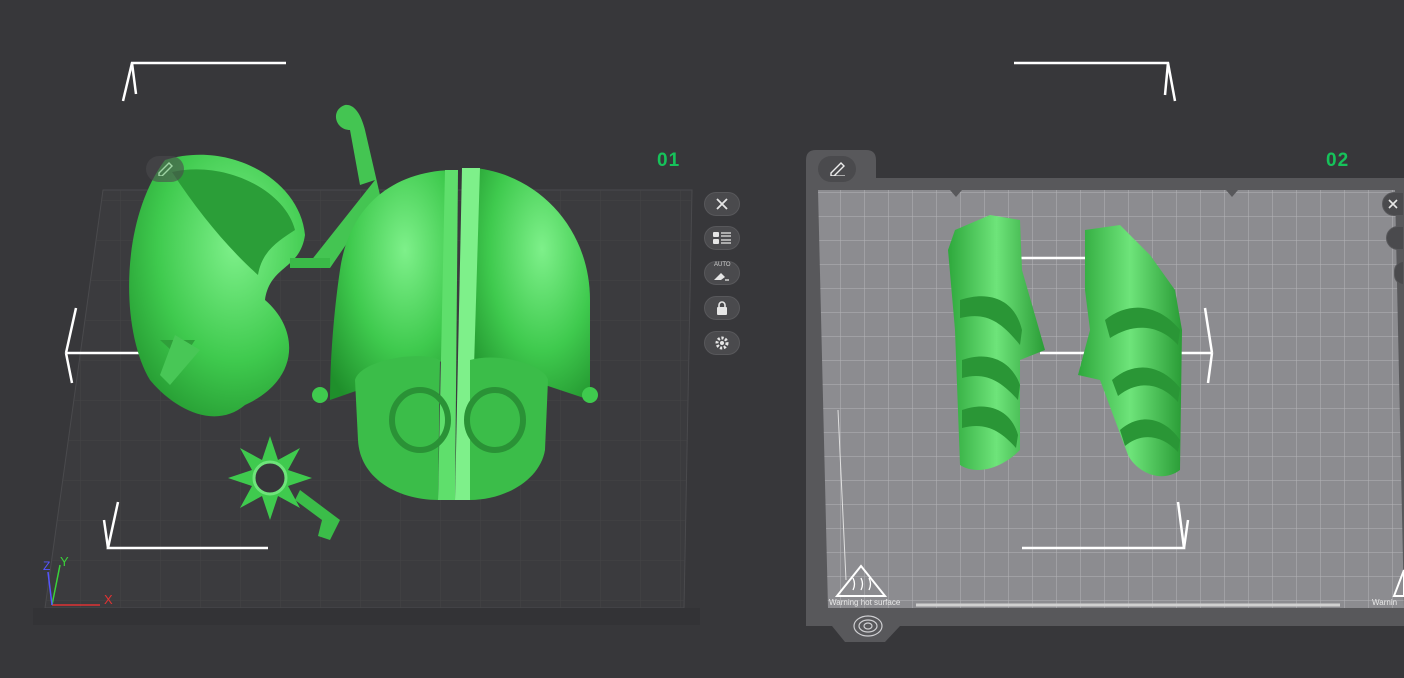 The width and height of the screenshot is (1404, 678). I want to click on plate-1-lock-button, so click(722, 308).